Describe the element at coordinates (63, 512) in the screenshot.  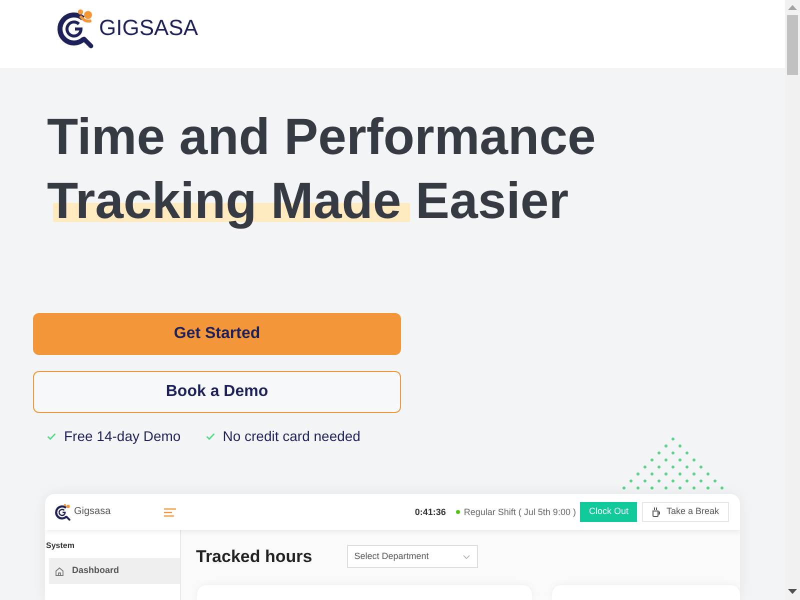
I see `app-logo-icon` at that location.